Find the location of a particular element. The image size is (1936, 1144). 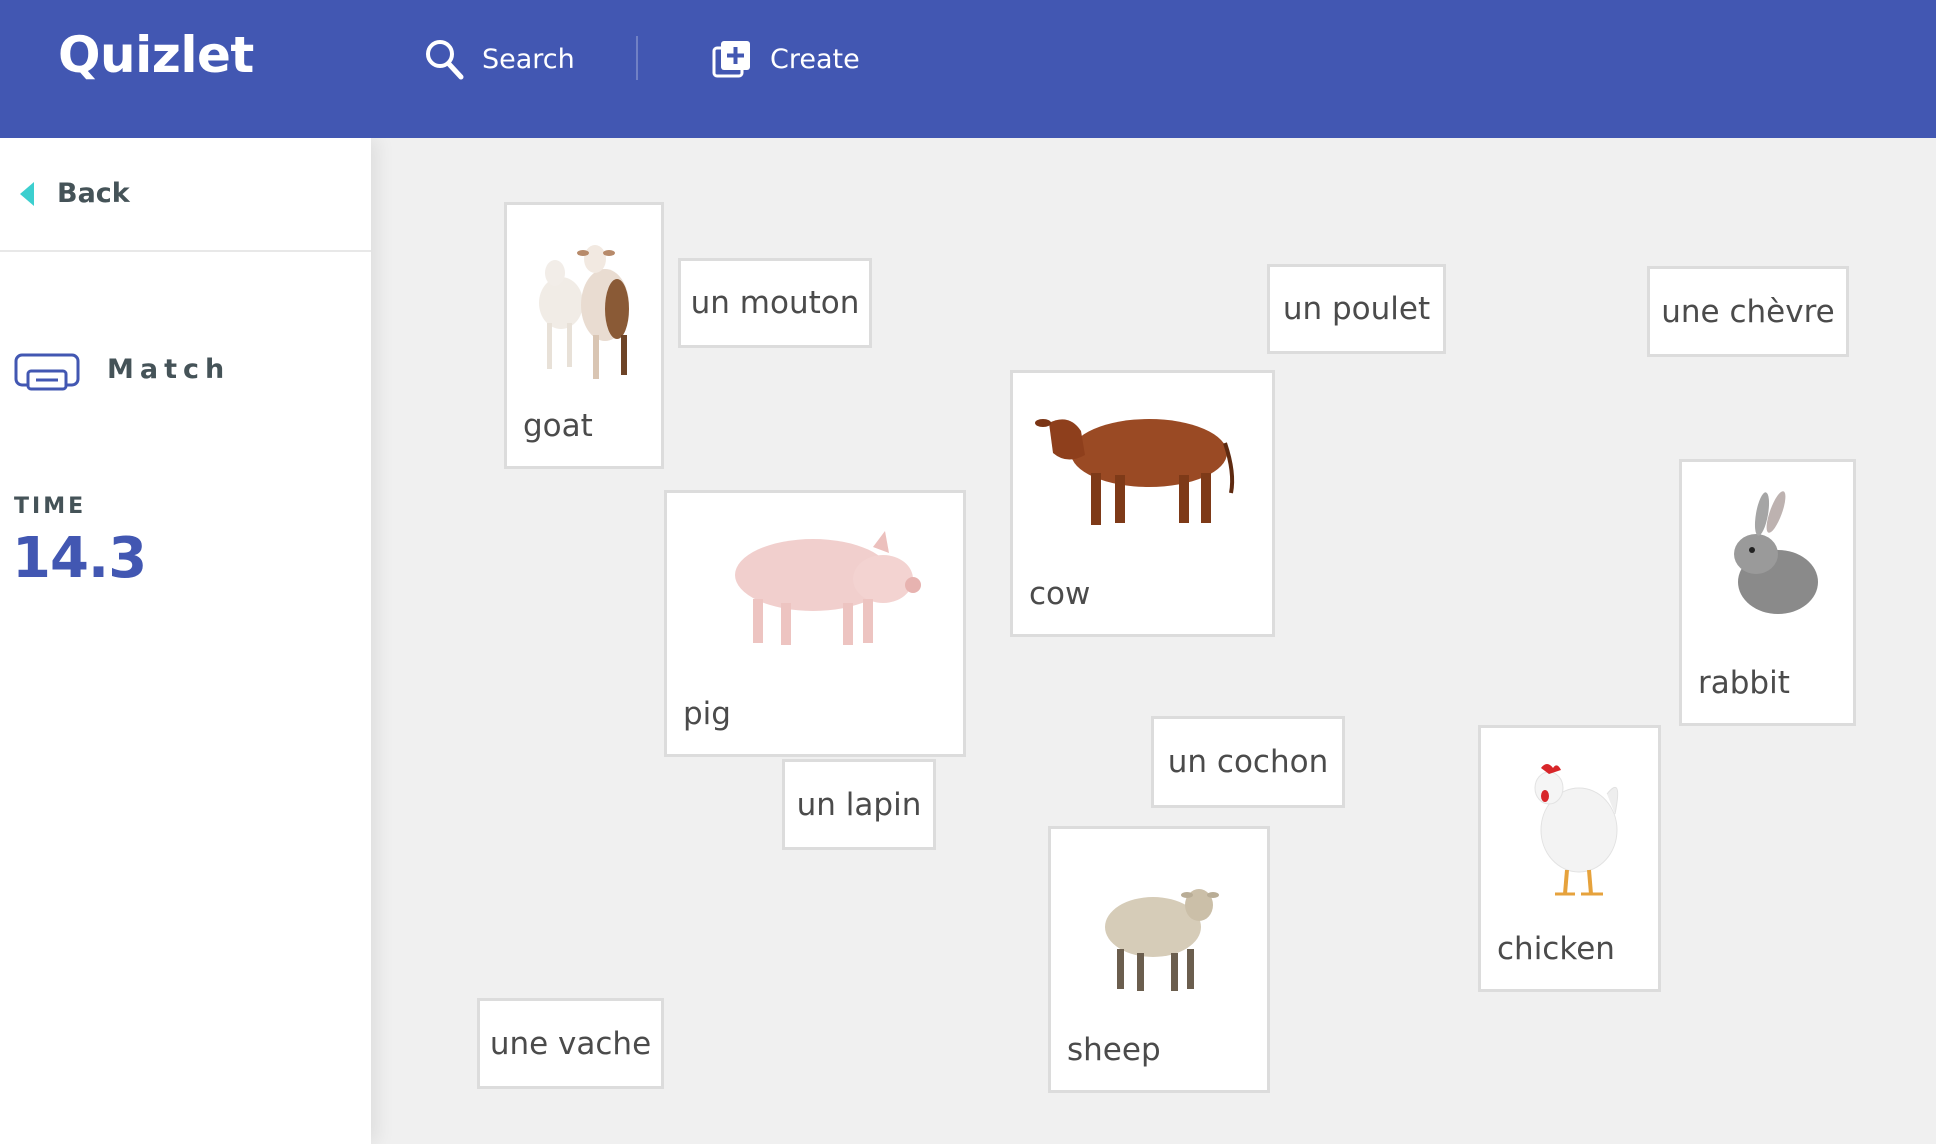

term-label: sheep is located at coordinates (1114, 1050).